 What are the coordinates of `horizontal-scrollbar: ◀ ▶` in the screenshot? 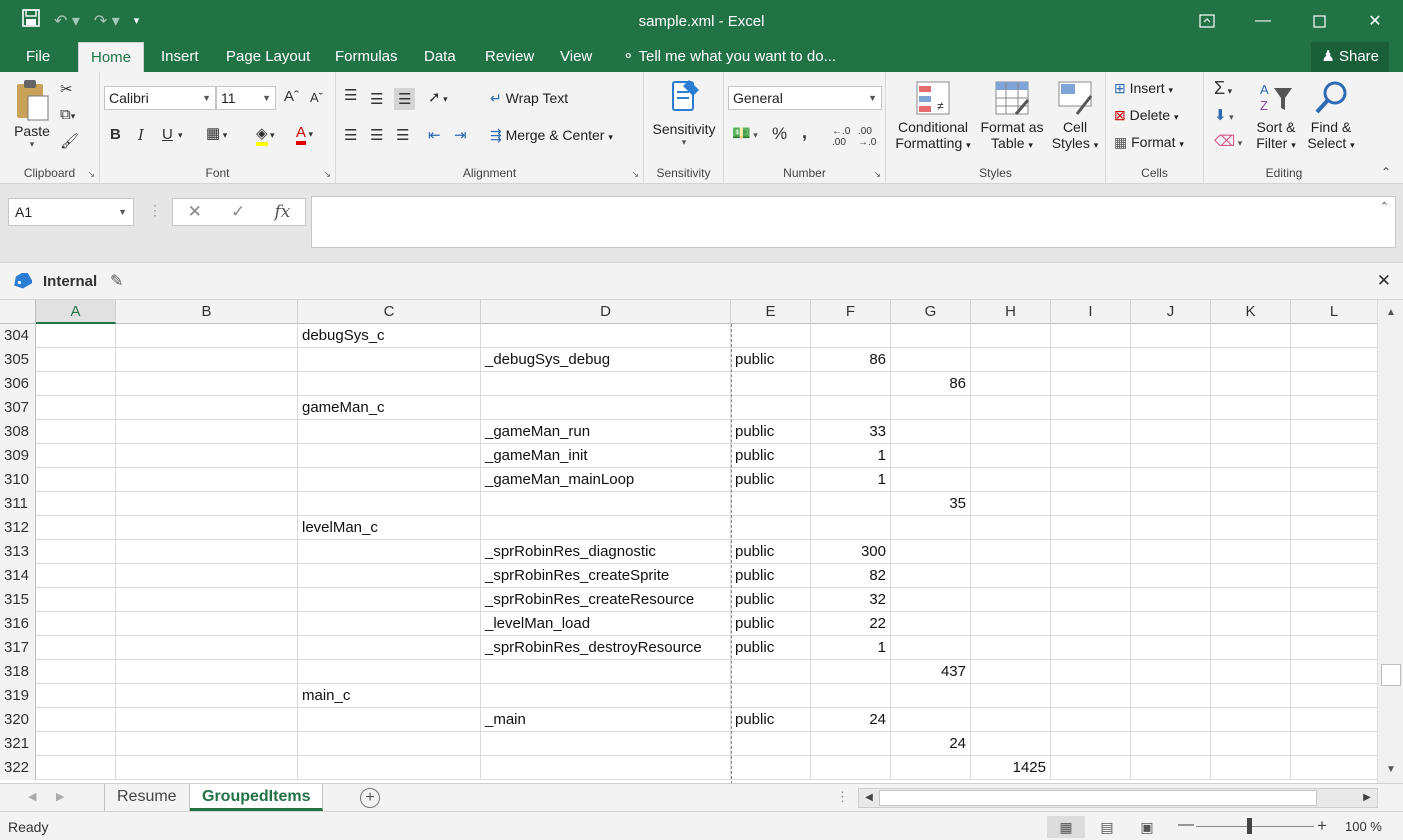 It's located at (1118, 798).